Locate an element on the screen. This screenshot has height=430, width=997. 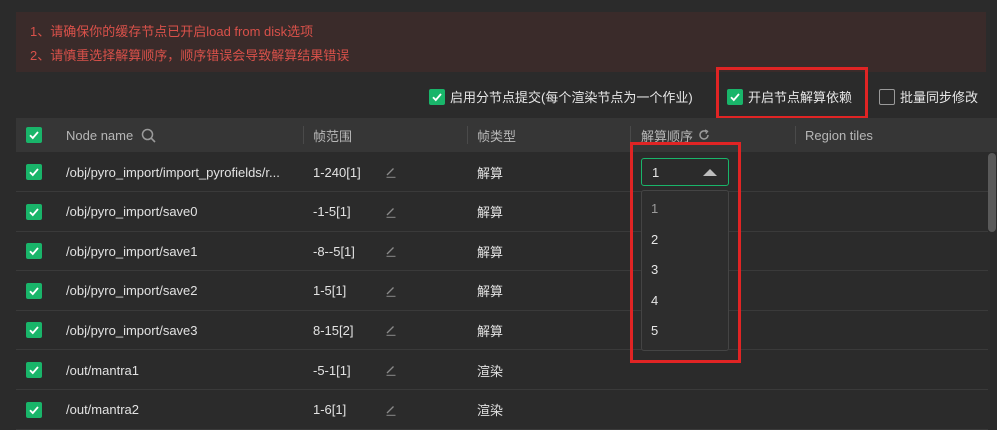
frame-range-cell: -1-5[1] is located at coordinates (332, 212).